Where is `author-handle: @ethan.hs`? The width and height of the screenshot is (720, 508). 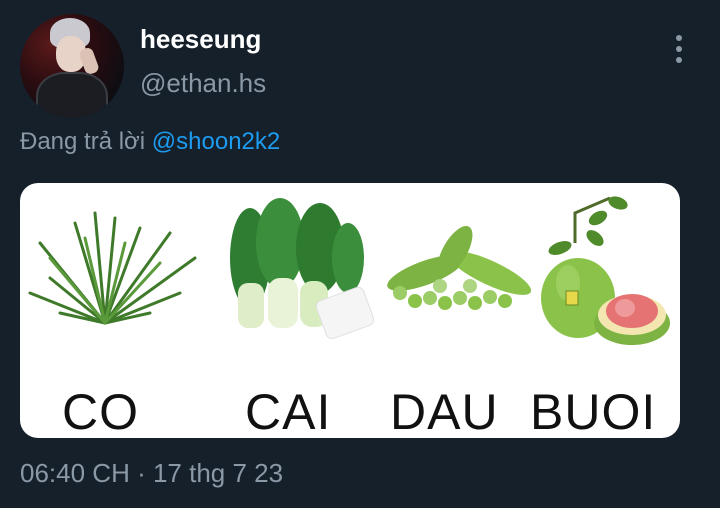
author-handle: @ethan.hs is located at coordinates (203, 83).